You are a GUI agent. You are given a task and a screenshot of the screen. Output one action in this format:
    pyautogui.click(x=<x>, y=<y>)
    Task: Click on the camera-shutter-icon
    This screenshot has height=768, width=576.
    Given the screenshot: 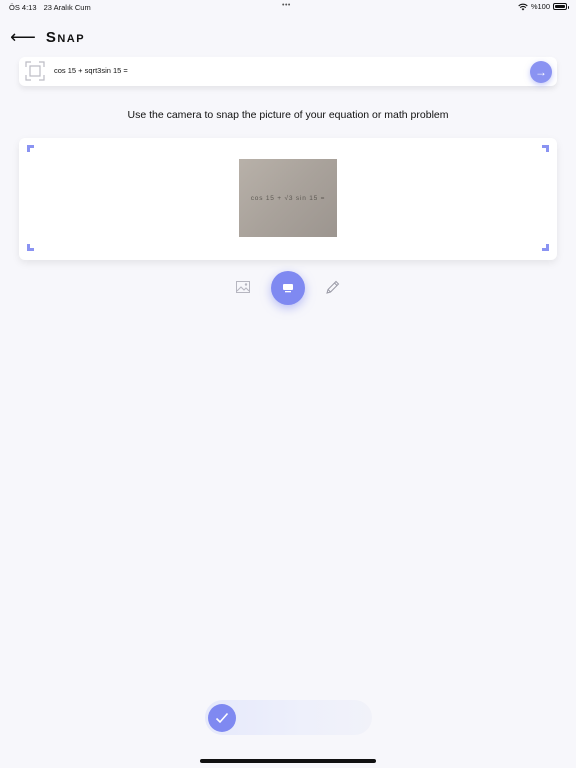 What is the action you would take?
    pyautogui.click(x=288, y=288)
    